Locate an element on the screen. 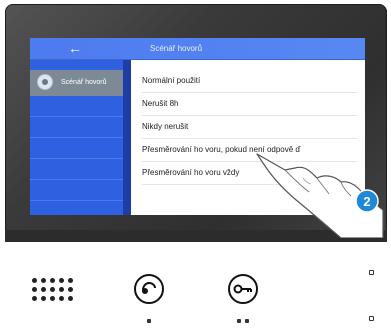 The height and width of the screenshot is (334, 391). title-bar: ← Scénář hovorů is located at coordinates (197, 49).